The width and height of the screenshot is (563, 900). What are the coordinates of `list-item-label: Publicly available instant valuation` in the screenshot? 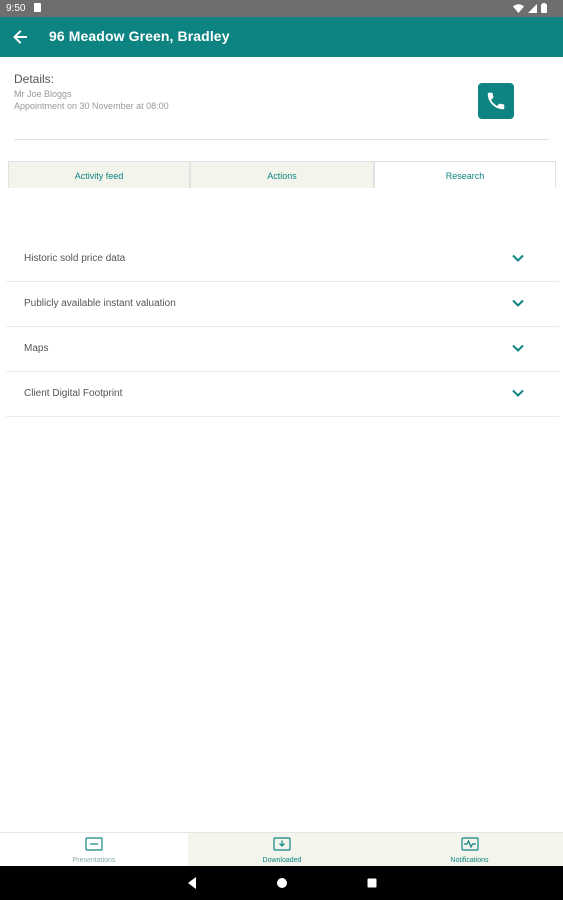 It's located at (100, 303).